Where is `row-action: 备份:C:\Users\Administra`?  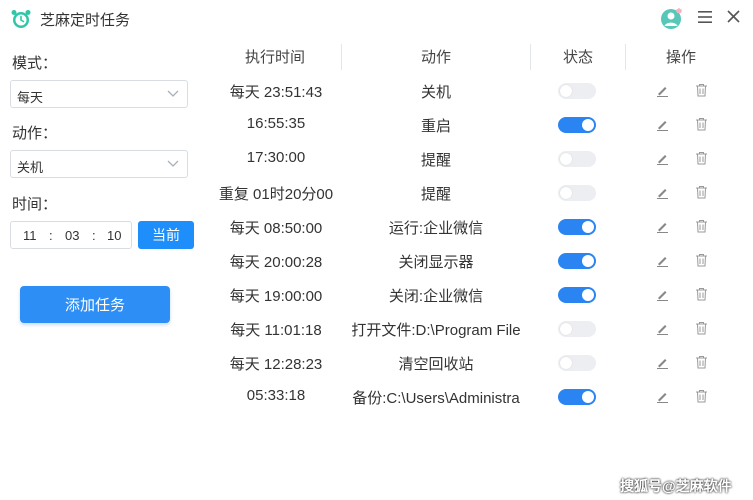 row-action: 备份:C:\Users\Administra is located at coordinates (436, 398).